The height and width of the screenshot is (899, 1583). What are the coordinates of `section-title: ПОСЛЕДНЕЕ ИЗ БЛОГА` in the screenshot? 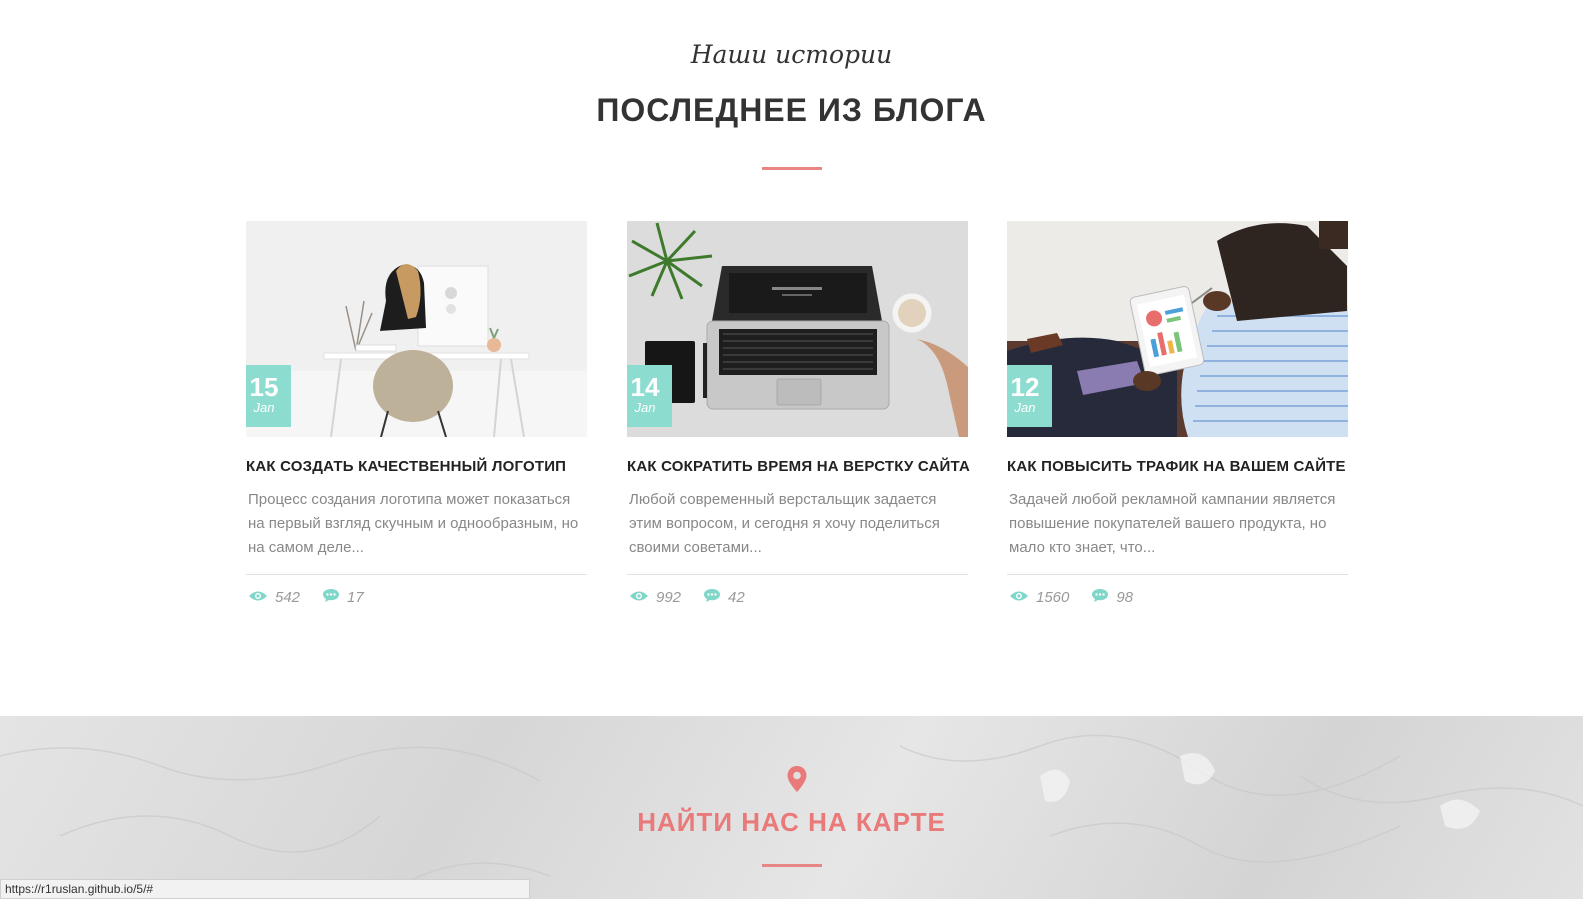 It's located at (791, 110).